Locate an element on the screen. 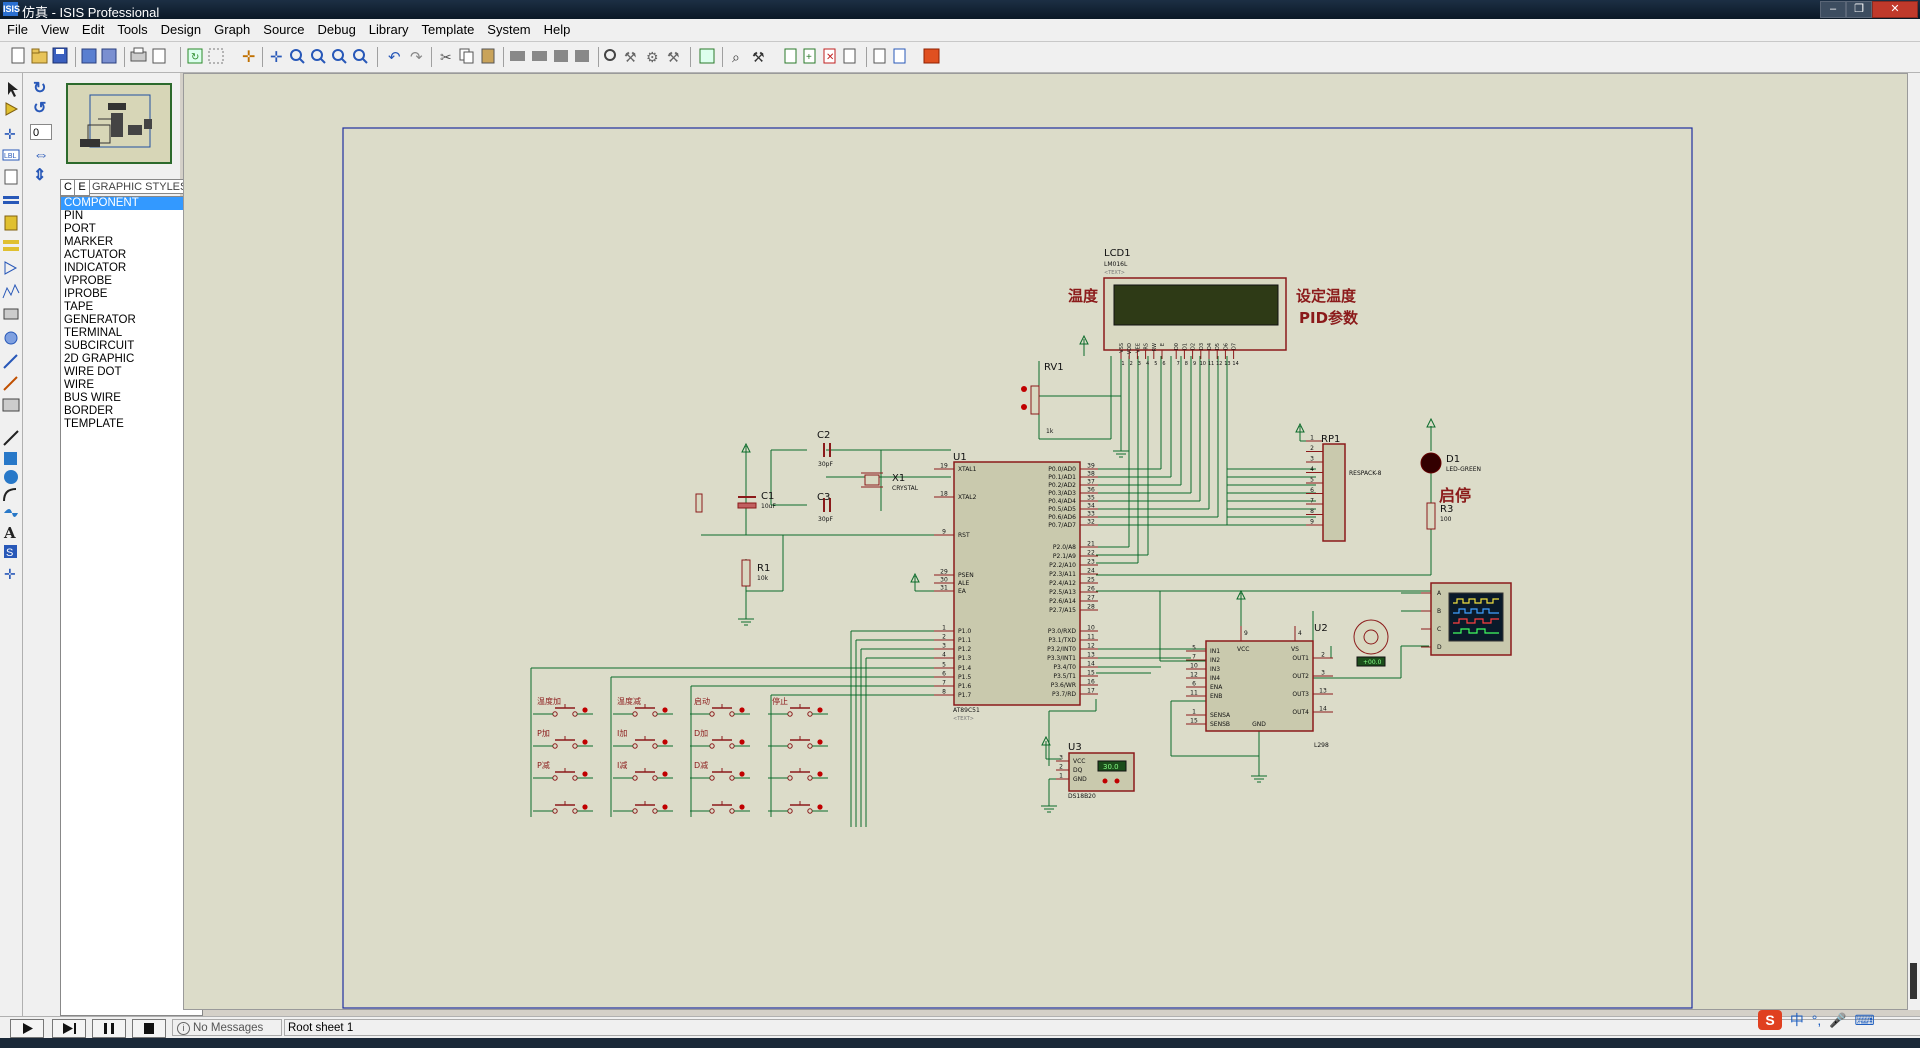 The image size is (1920, 1048). style-item: TAPE is located at coordinates (131, 307).